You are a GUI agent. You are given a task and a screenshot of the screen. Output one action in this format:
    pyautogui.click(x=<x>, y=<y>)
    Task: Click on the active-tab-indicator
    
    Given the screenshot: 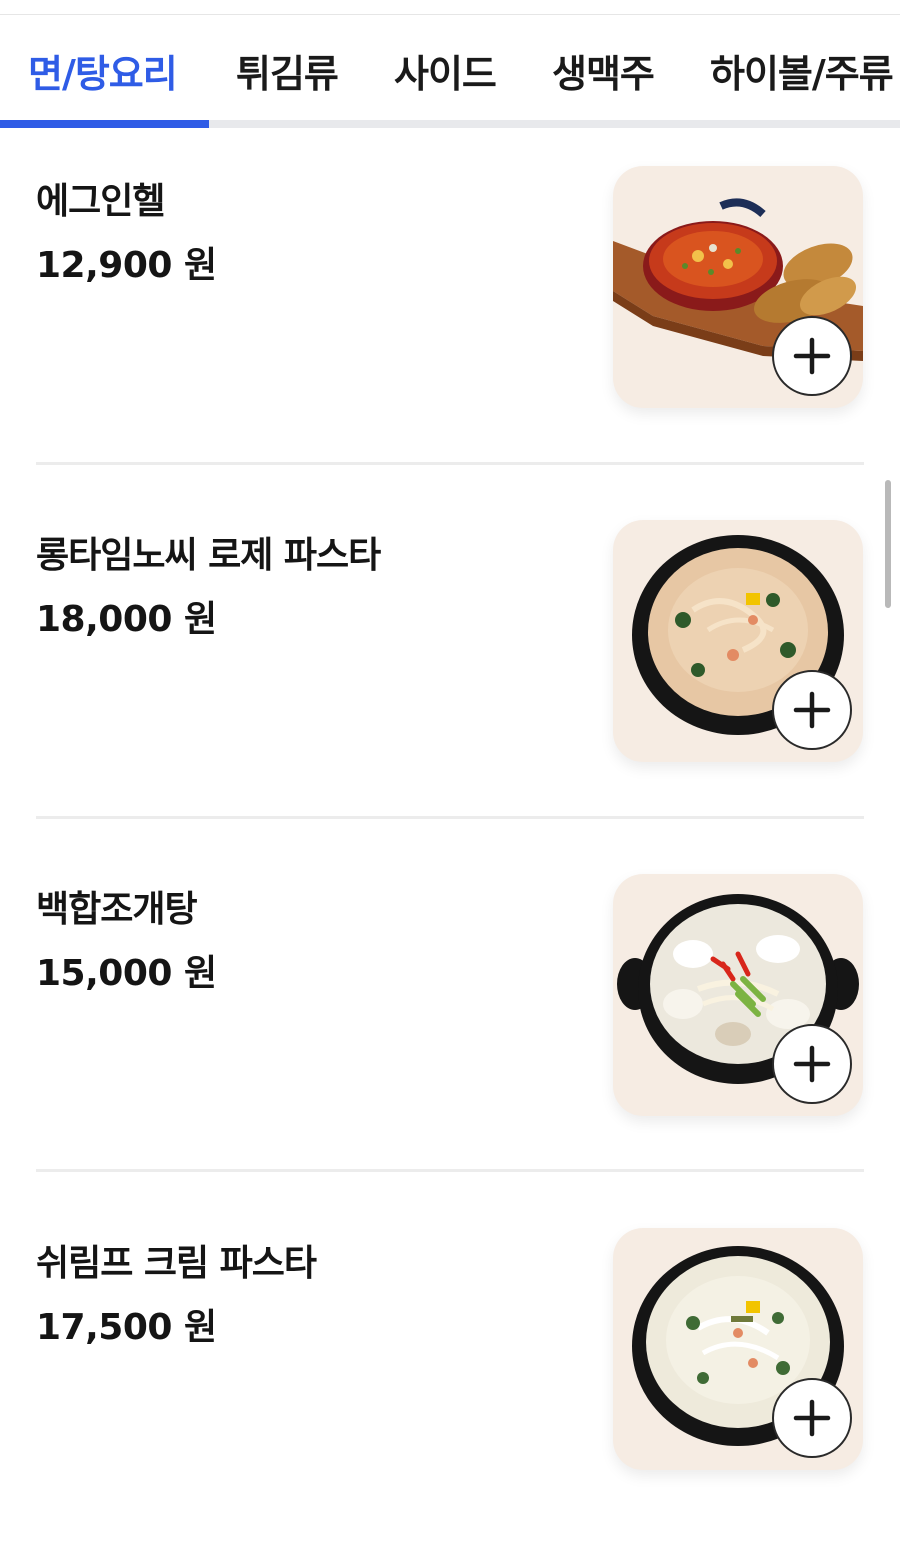 What is the action you would take?
    pyautogui.click(x=104, y=124)
    